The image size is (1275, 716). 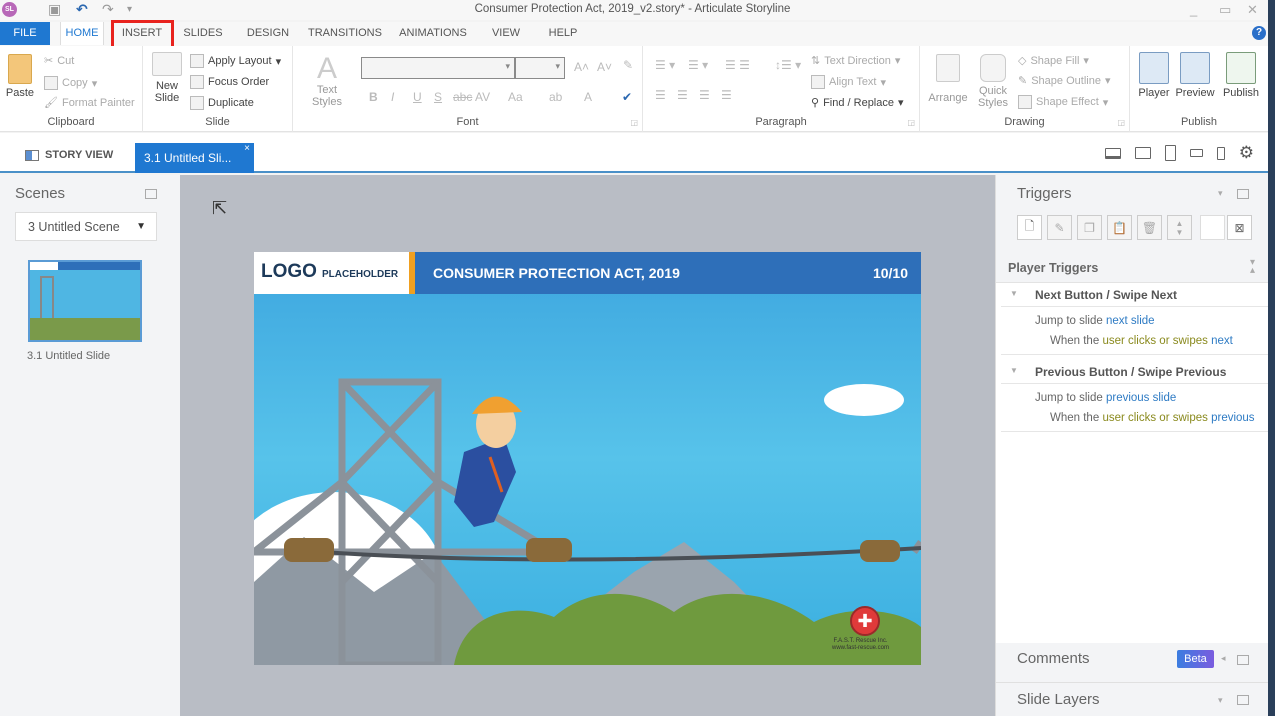 What do you see at coordinates (1193, 9) in the screenshot?
I see `minimize-button: _` at bounding box center [1193, 9].